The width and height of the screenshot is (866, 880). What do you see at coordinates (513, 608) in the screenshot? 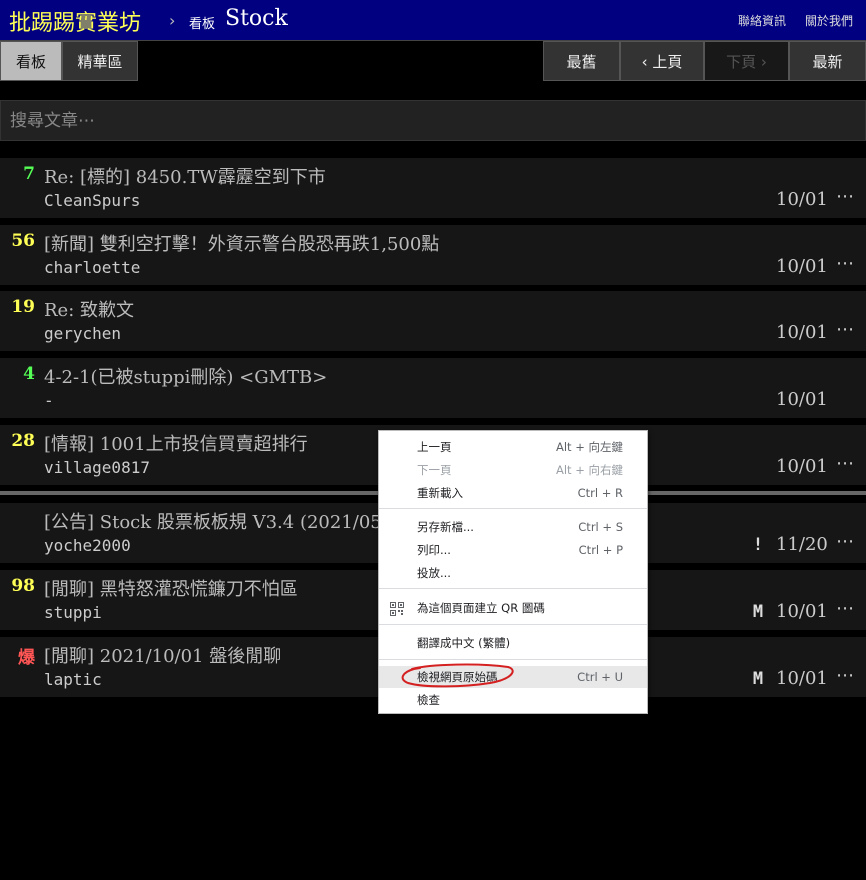
I see `menu-item-qr-code: 為這個頁面建立 QR 圖碼` at bounding box center [513, 608].